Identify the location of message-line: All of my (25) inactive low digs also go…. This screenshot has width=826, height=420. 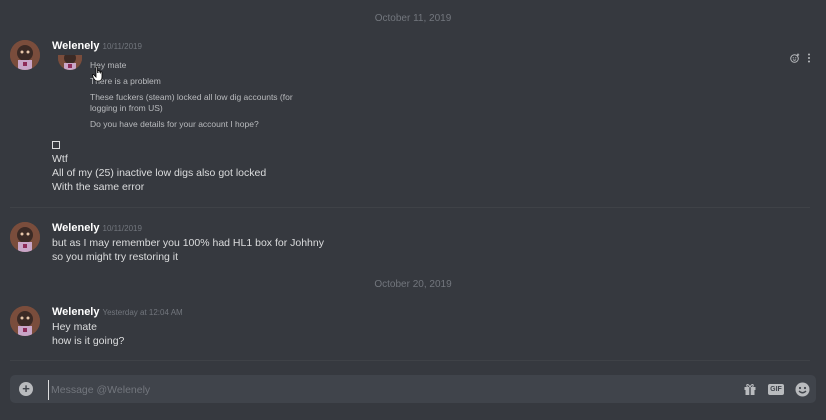
(159, 173).